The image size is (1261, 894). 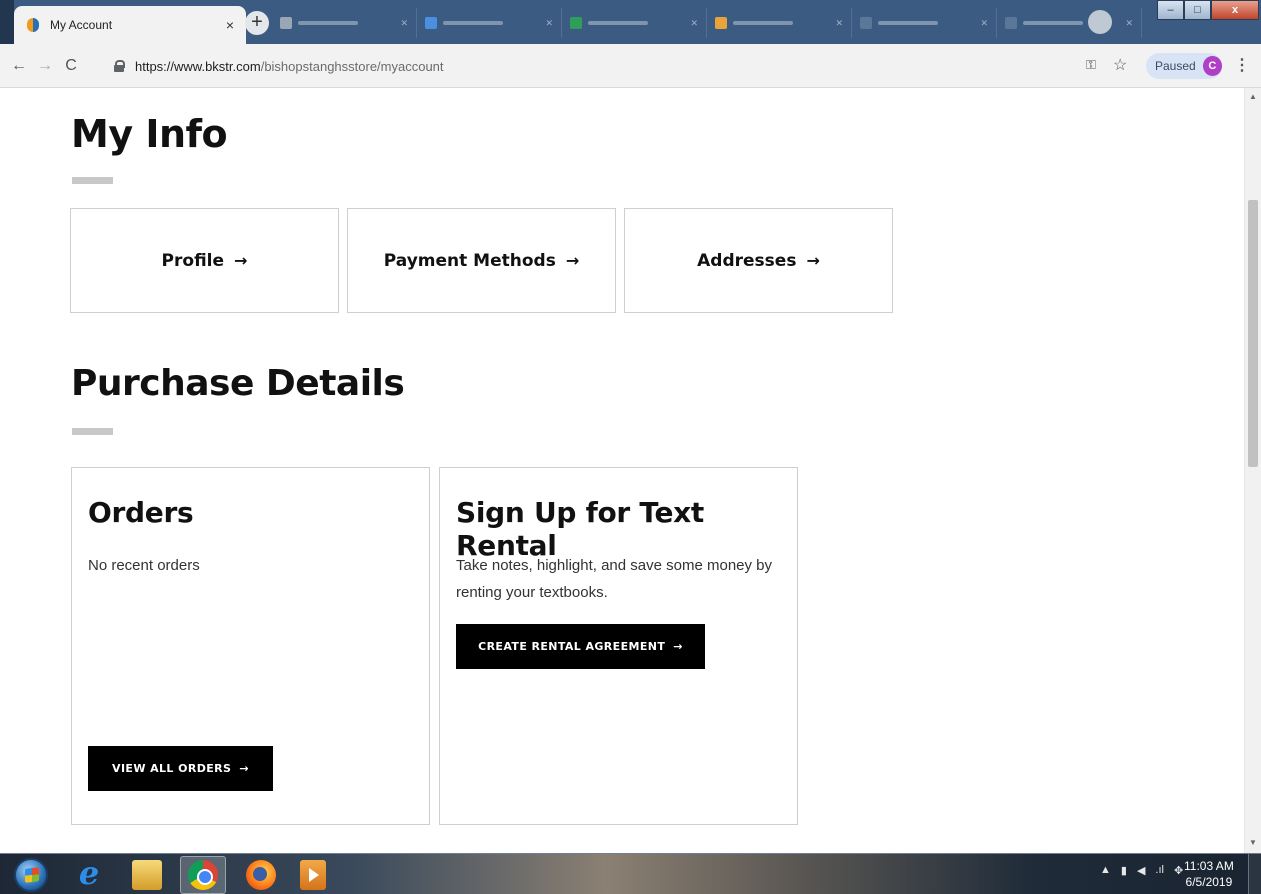 What do you see at coordinates (81, 25) in the screenshot?
I see `tab-title: My Account` at bounding box center [81, 25].